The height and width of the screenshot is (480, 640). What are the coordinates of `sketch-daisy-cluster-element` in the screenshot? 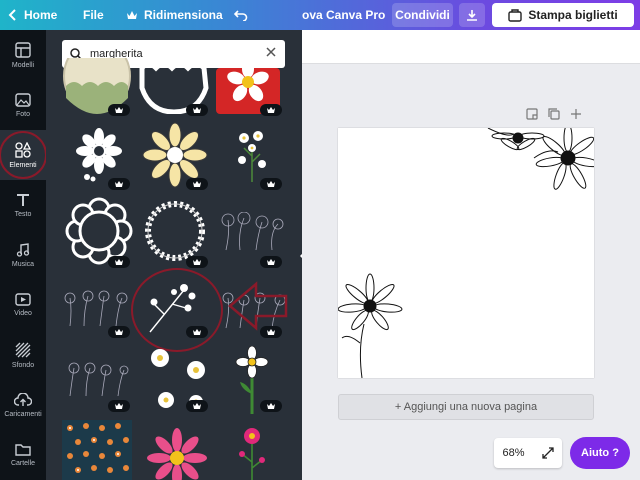 It's located at (251, 232).